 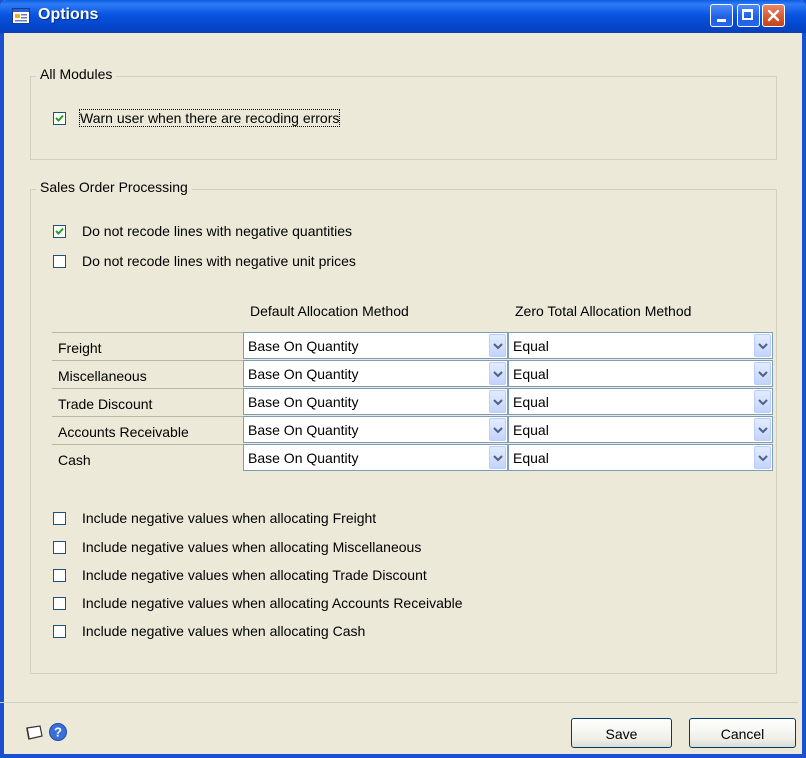 What do you see at coordinates (721, 15) in the screenshot?
I see `minimize-button` at bounding box center [721, 15].